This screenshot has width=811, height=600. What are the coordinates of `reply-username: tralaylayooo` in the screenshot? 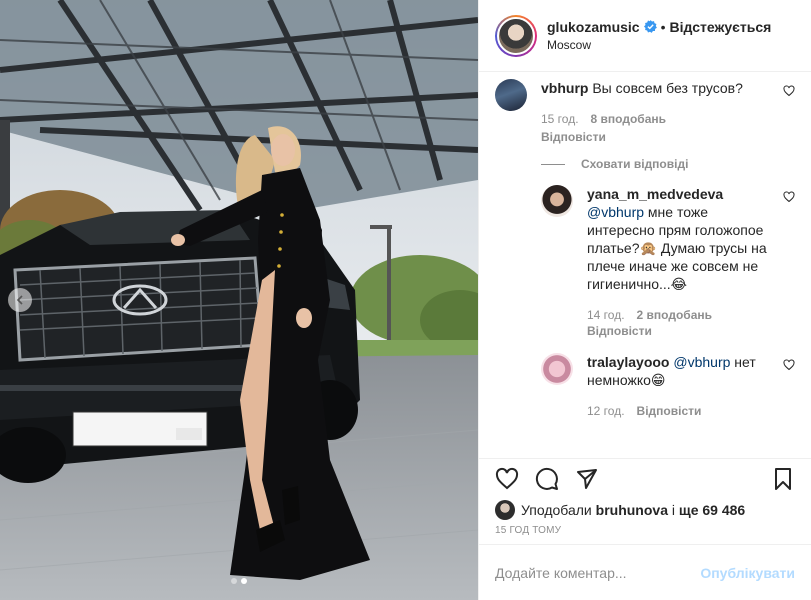 It's located at (628, 362).